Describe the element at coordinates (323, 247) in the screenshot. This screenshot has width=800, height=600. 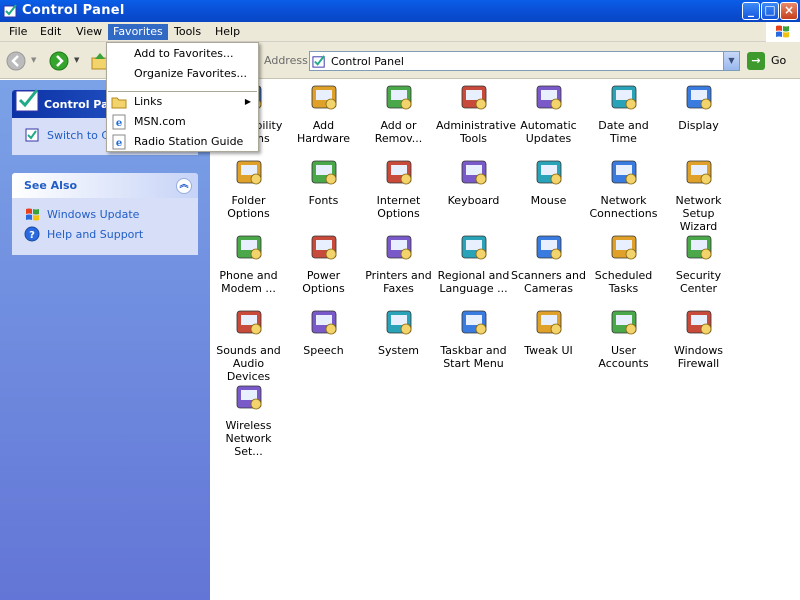
I see `power-options-icon` at that location.